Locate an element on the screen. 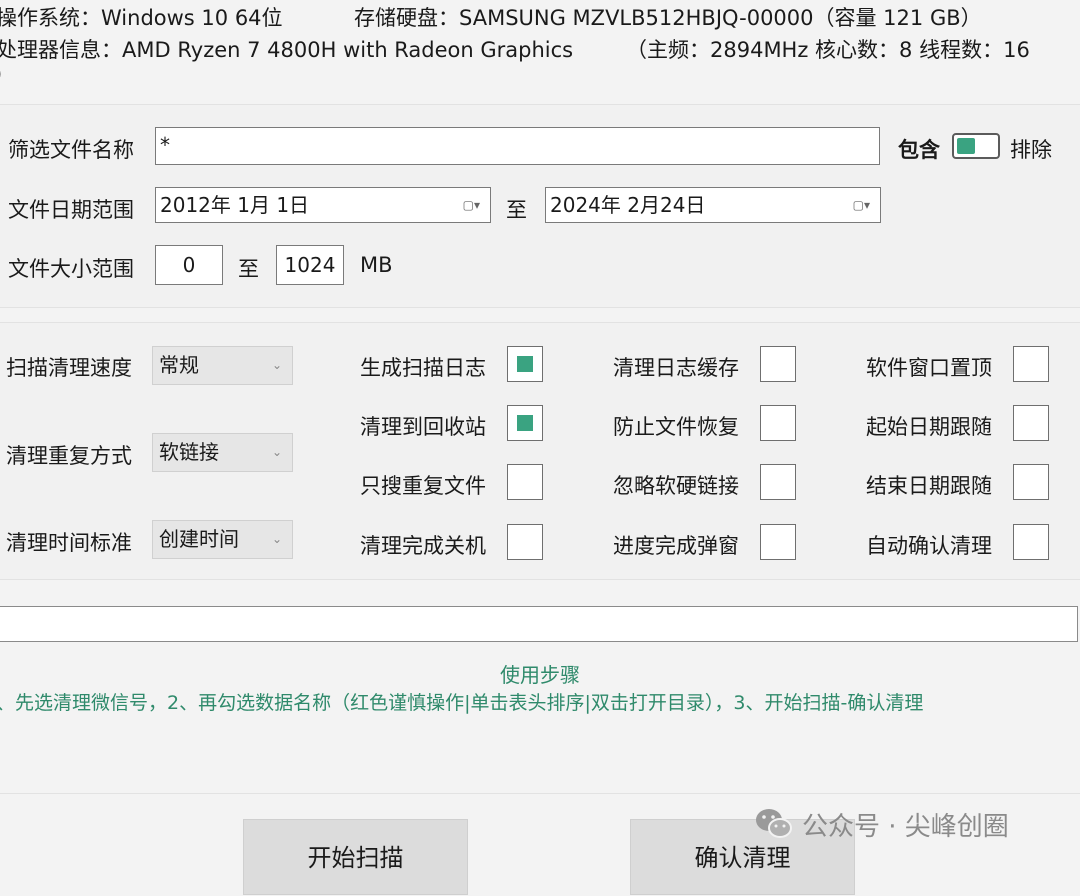 The image size is (1080, 896). time-standard-label: 清理时间标准 is located at coordinates (69, 543).